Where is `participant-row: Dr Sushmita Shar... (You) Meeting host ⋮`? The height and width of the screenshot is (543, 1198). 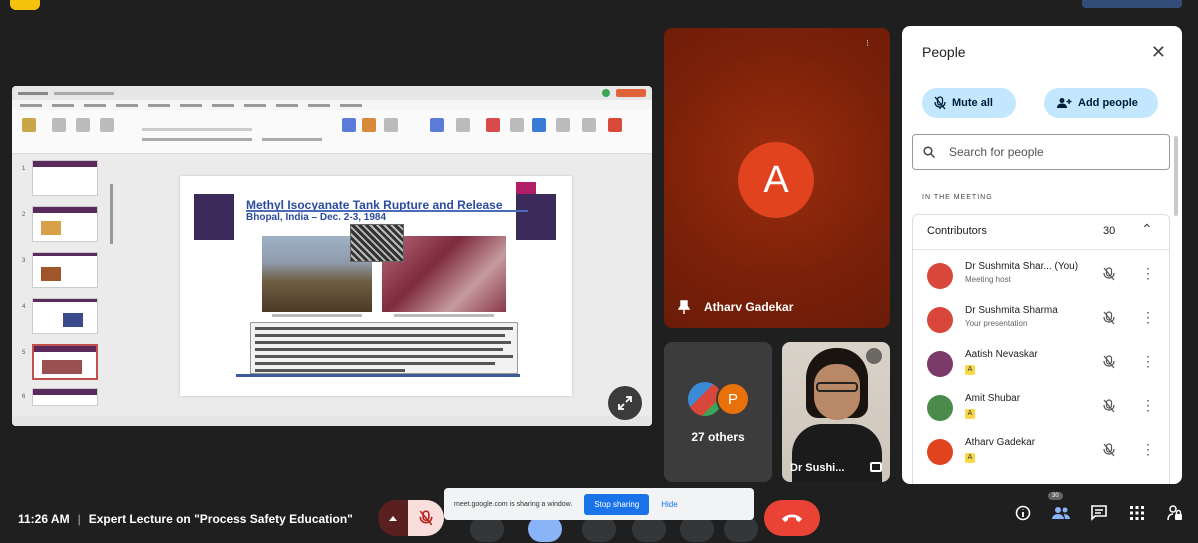 participant-row: Dr Sushmita Shar... (You) Meeting host ⋮ is located at coordinates (1047, 277).